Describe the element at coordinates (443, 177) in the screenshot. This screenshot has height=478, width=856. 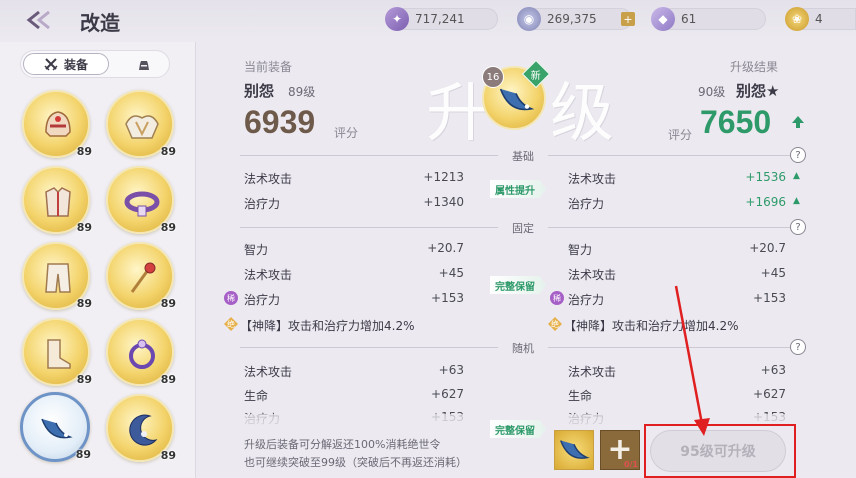
I see `stat-value-old: +1213` at that location.